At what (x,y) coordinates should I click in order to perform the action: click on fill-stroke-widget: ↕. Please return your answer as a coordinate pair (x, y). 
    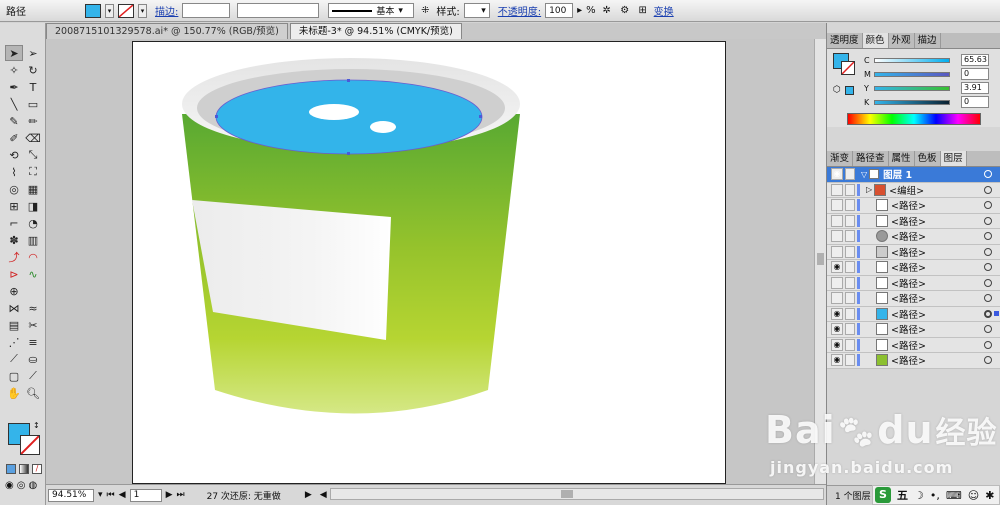
    Looking at the image, I should click on (25, 439).